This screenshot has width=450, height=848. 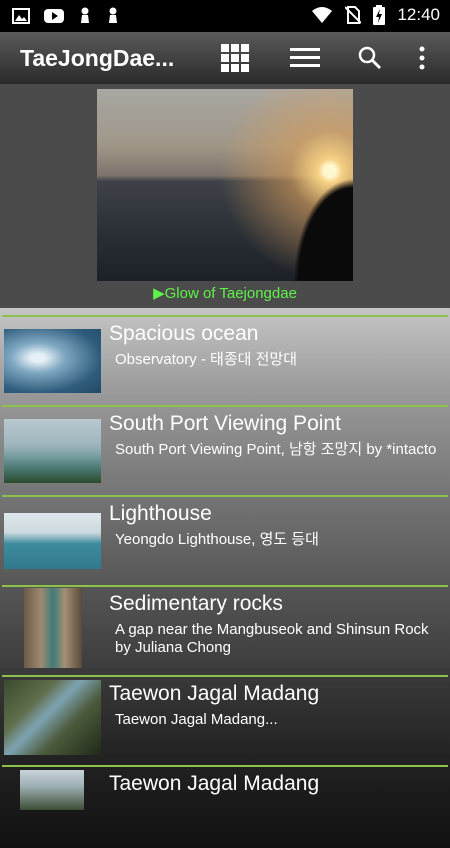 I want to click on item-title: South Port Viewing Point, so click(x=225, y=423).